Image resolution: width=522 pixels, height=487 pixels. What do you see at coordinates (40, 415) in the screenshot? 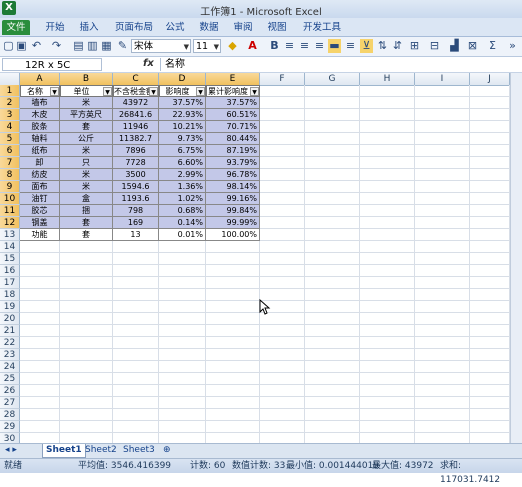
I see `cell-a28` at bounding box center [40, 415].